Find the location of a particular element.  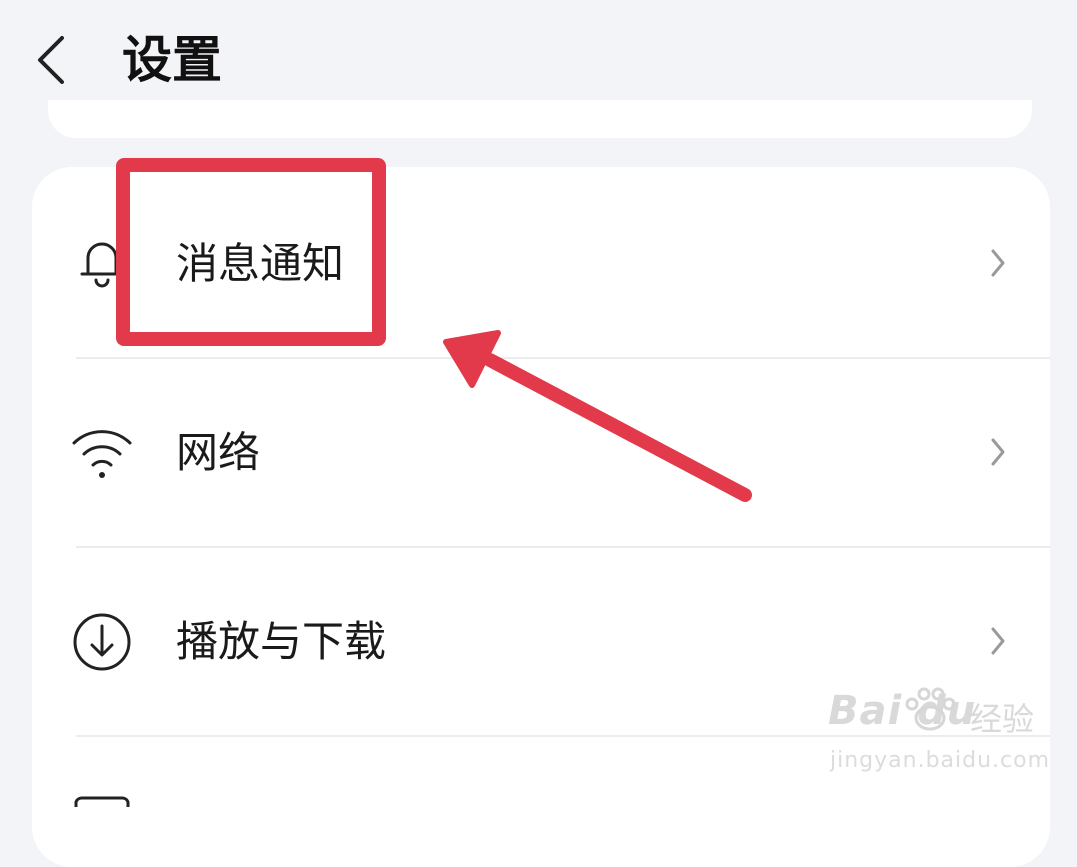

settings-item-label: 播放与下载 is located at coordinates (281, 641).